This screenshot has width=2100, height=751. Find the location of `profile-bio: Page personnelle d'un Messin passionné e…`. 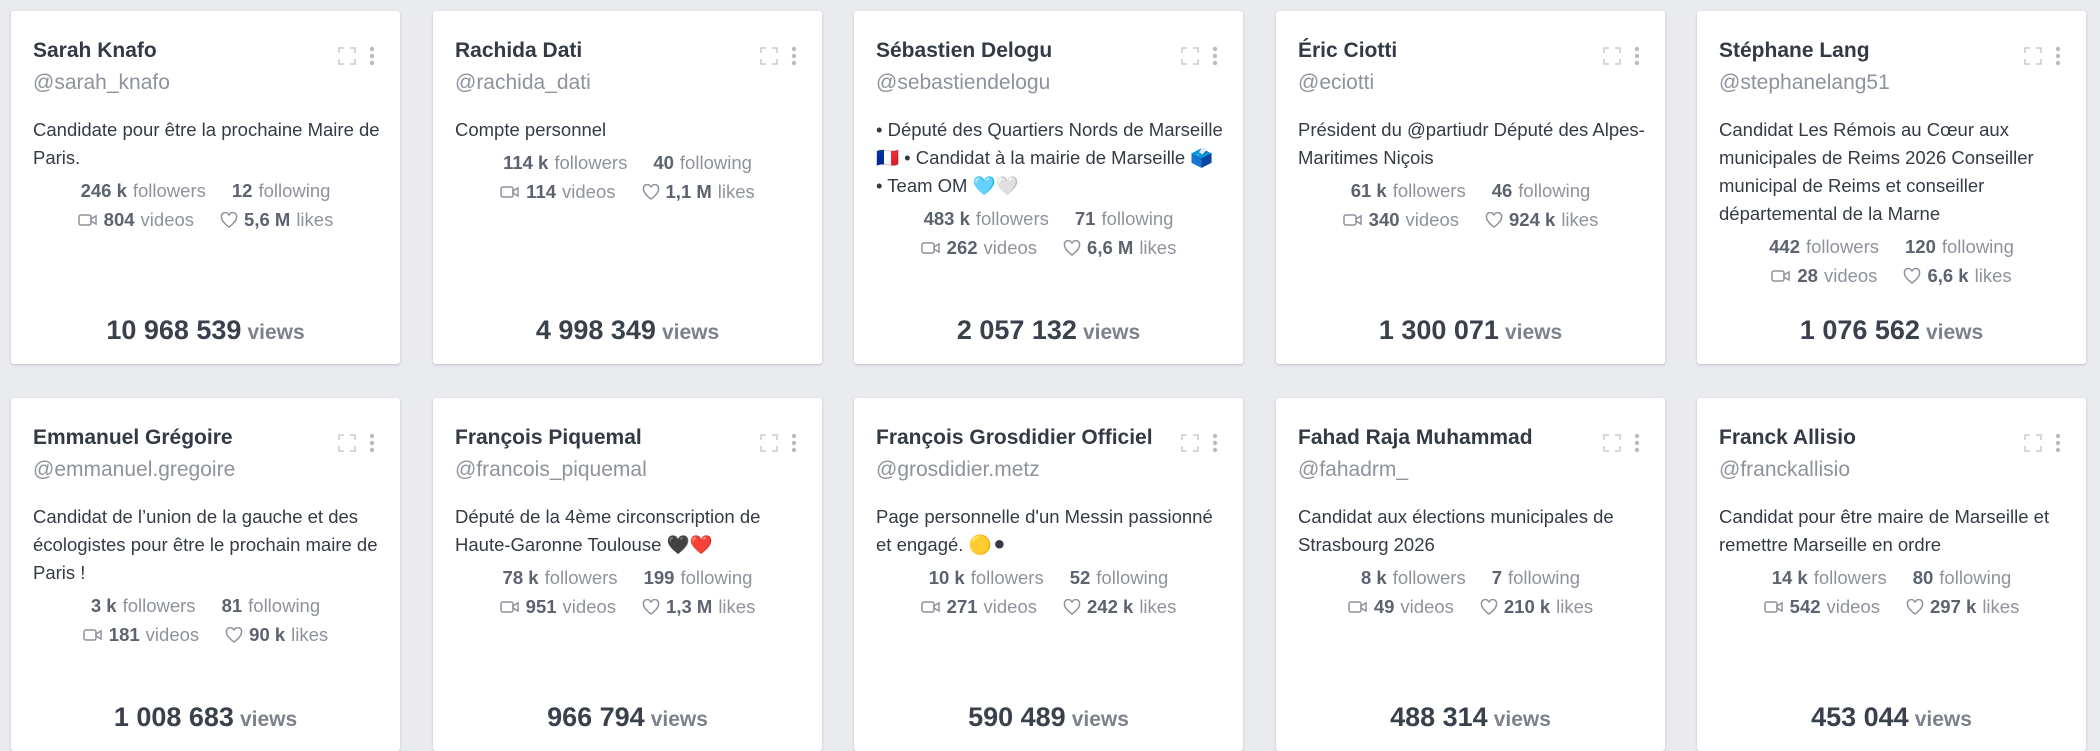

profile-bio: Page personnelle d'un Messin passionné e… is located at coordinates (1044, 530).